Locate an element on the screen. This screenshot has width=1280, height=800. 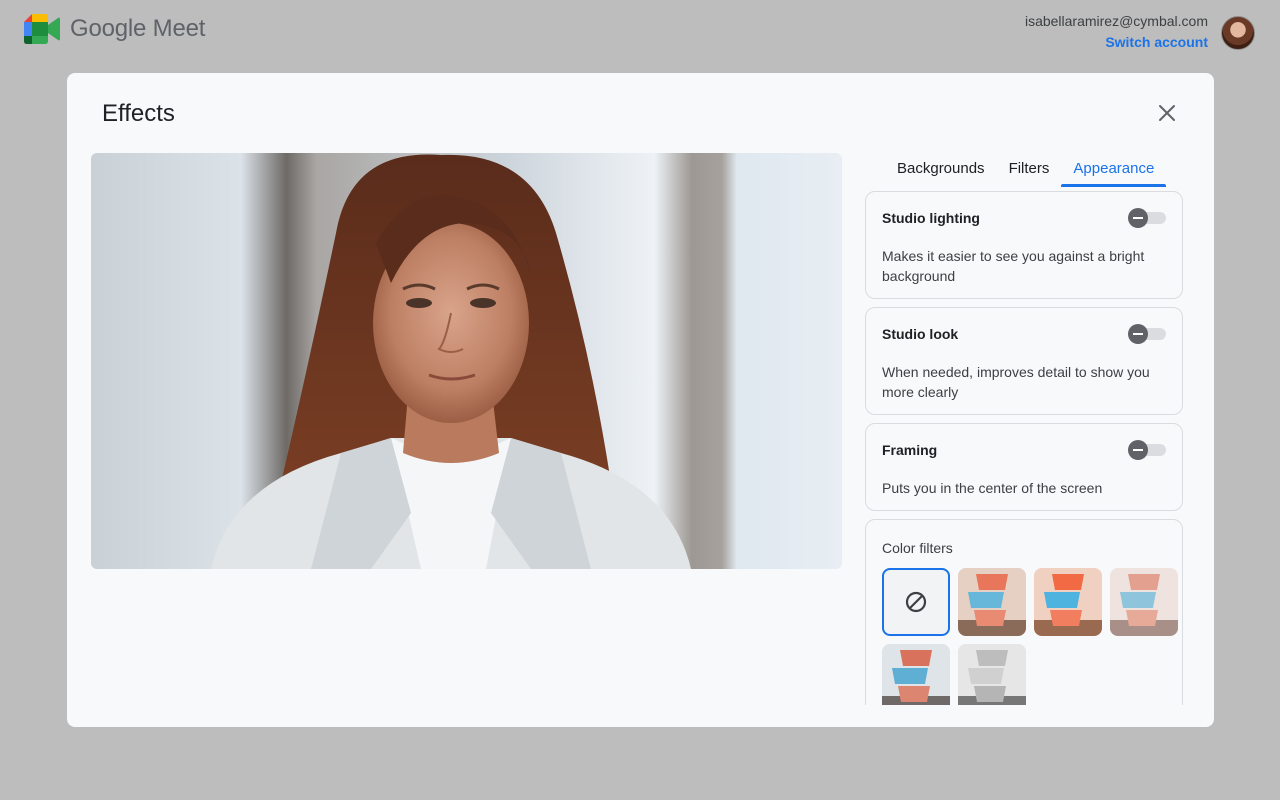
avatar is located at coordinates (1238, 33).